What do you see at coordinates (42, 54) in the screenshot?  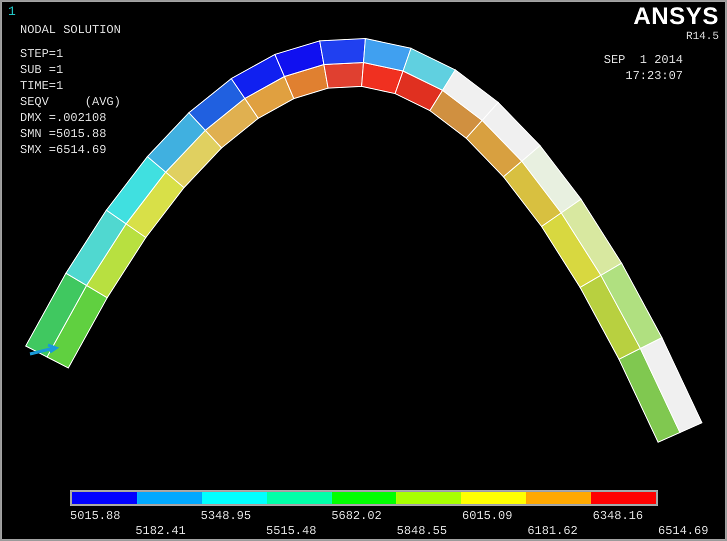 I see `result-info-line: STEP=1` at bounding box center [42, 54].